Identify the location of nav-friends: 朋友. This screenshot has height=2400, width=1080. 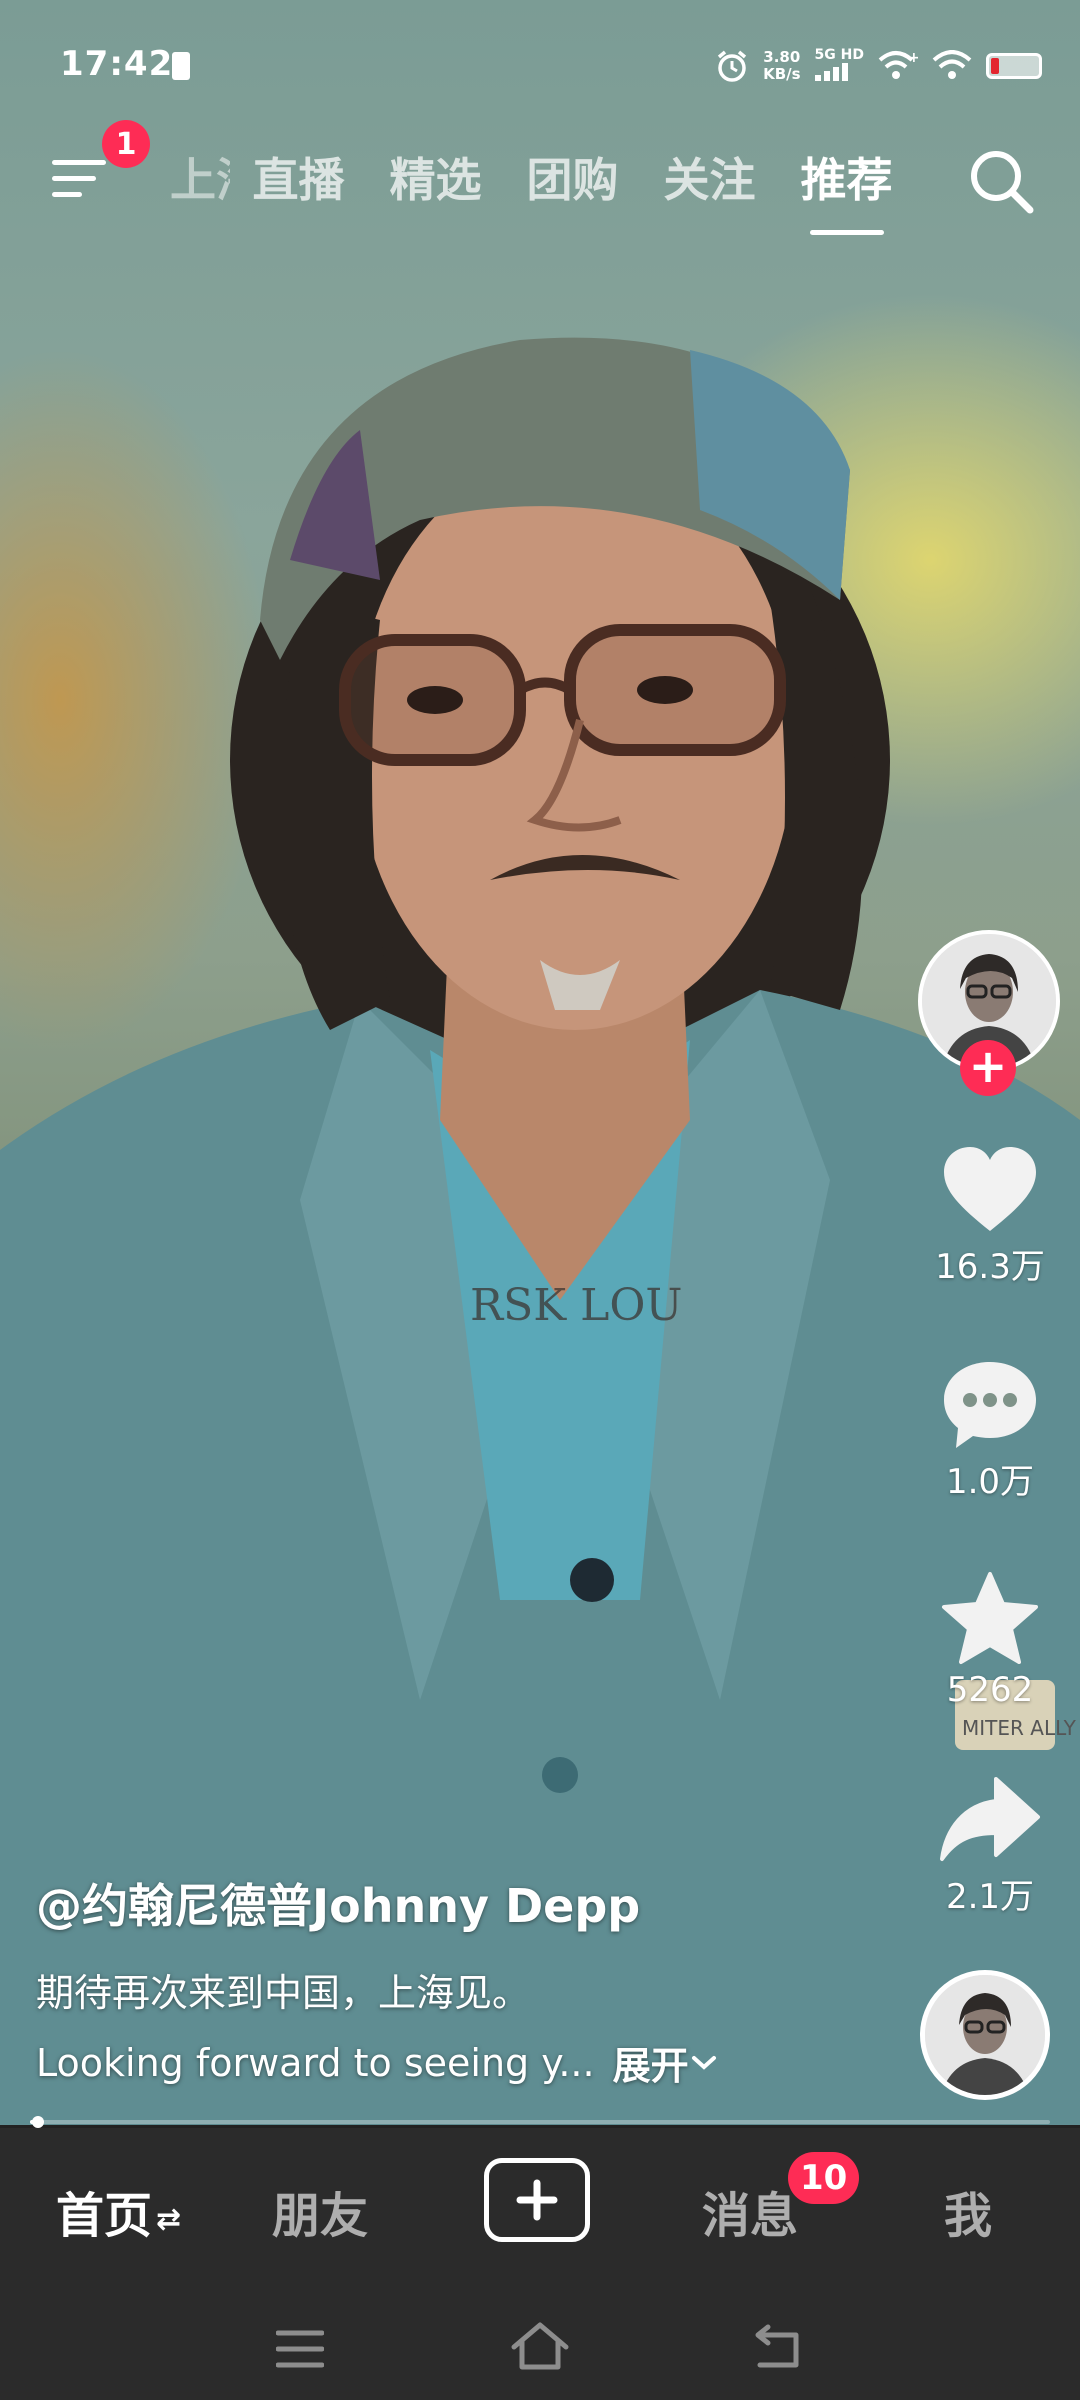
(320, 2211).